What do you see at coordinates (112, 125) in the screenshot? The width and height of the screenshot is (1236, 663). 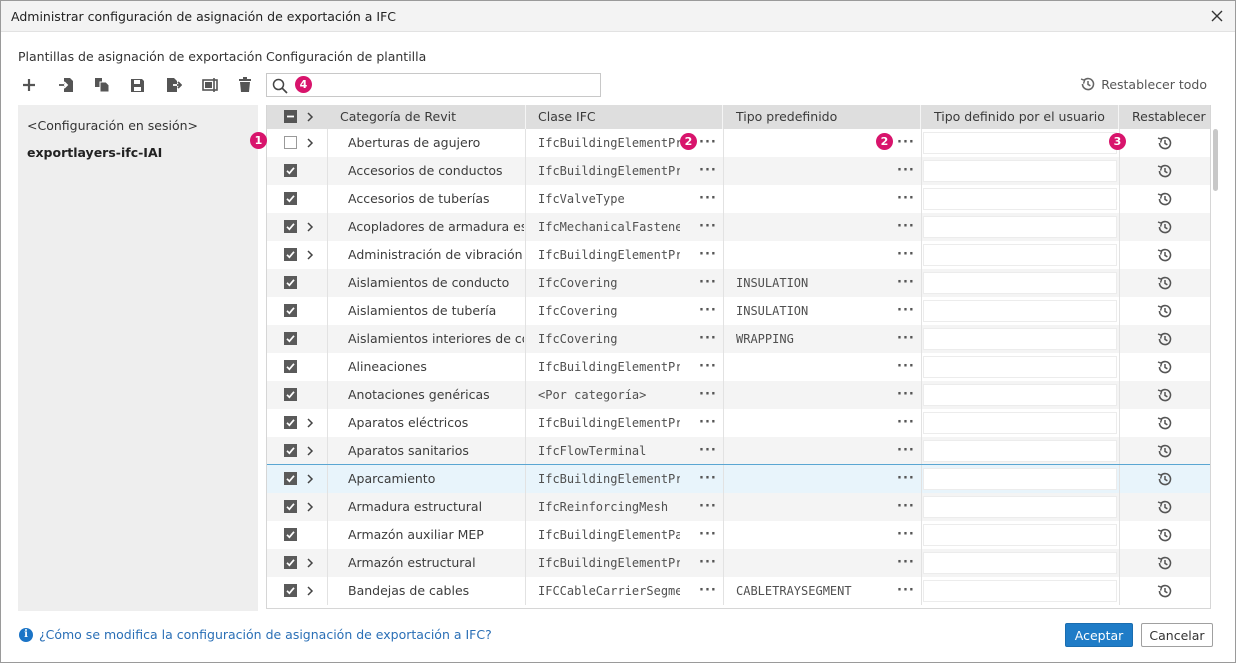 I see `template-item-session: <Configuración en sesión>` at bounding box center [112, 125].